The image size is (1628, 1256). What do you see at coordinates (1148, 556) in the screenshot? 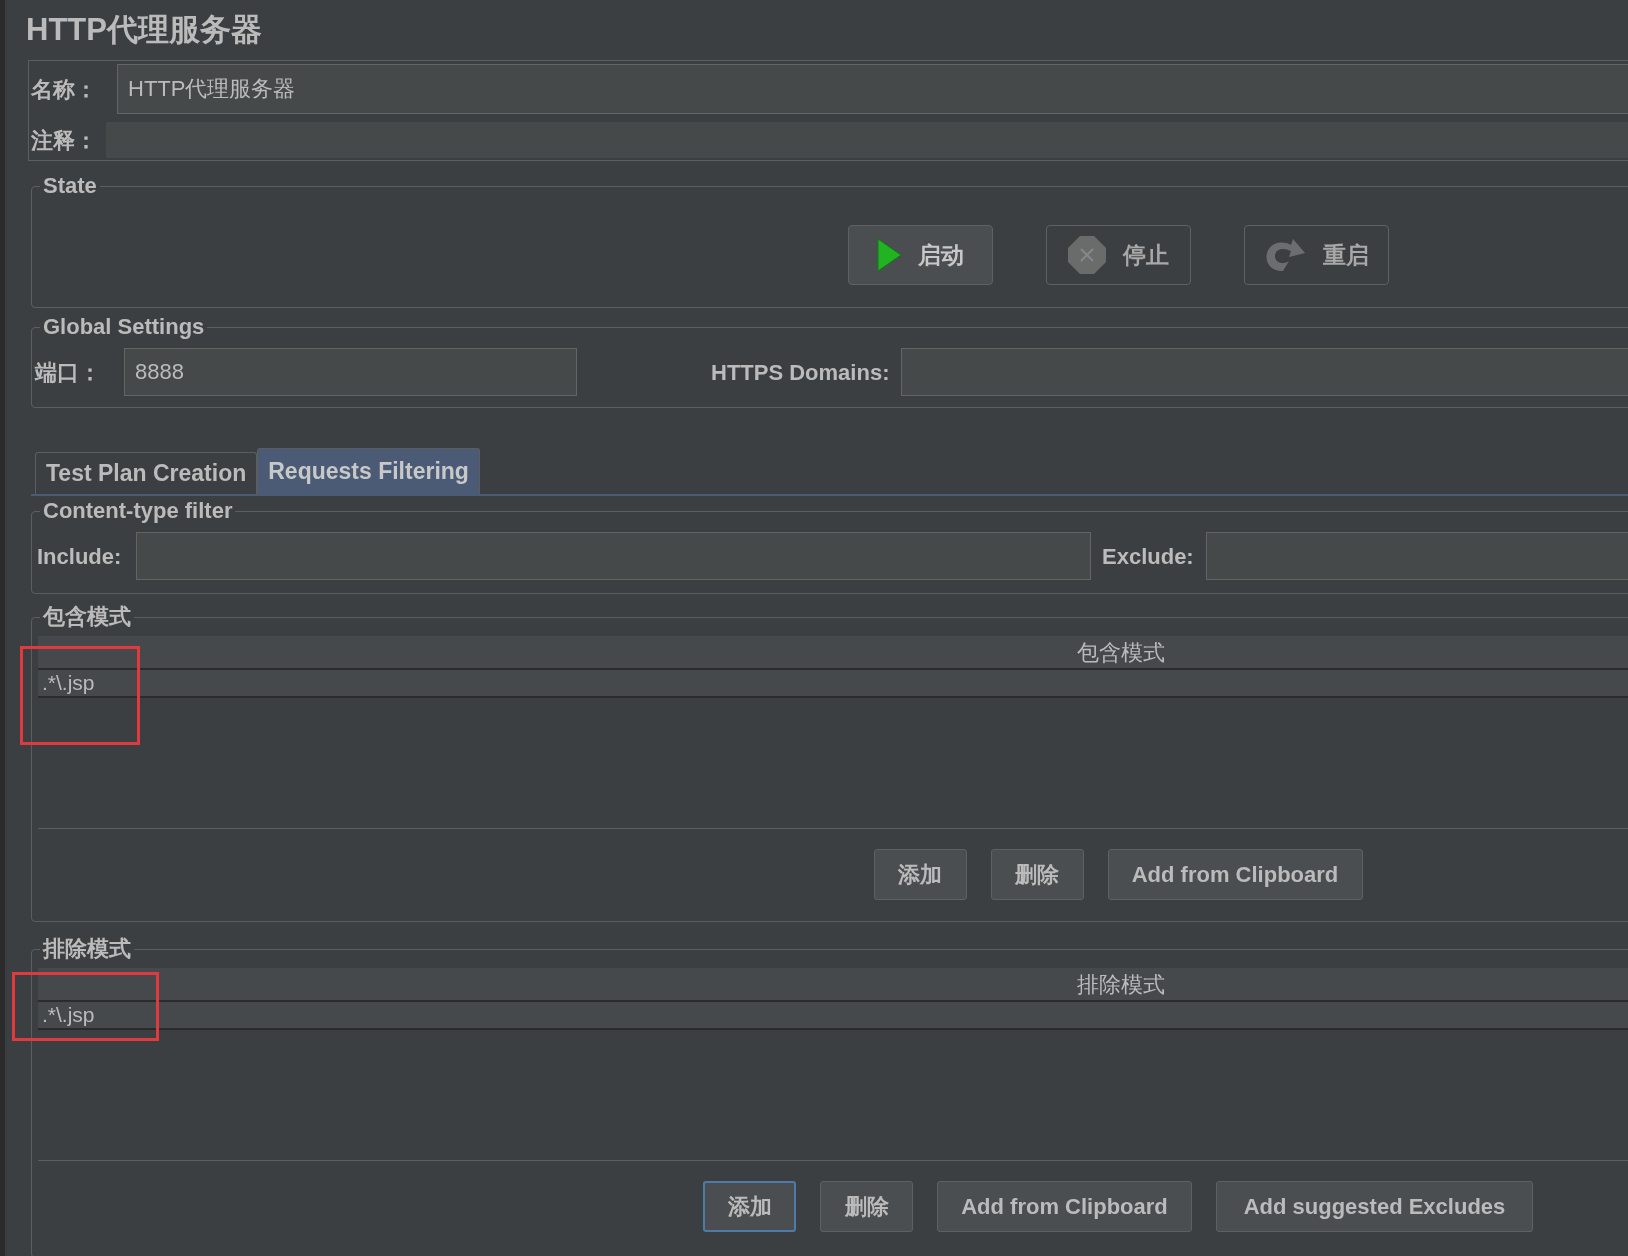
I see `field-label: Exclude:` at bounding box center [1148, 556].